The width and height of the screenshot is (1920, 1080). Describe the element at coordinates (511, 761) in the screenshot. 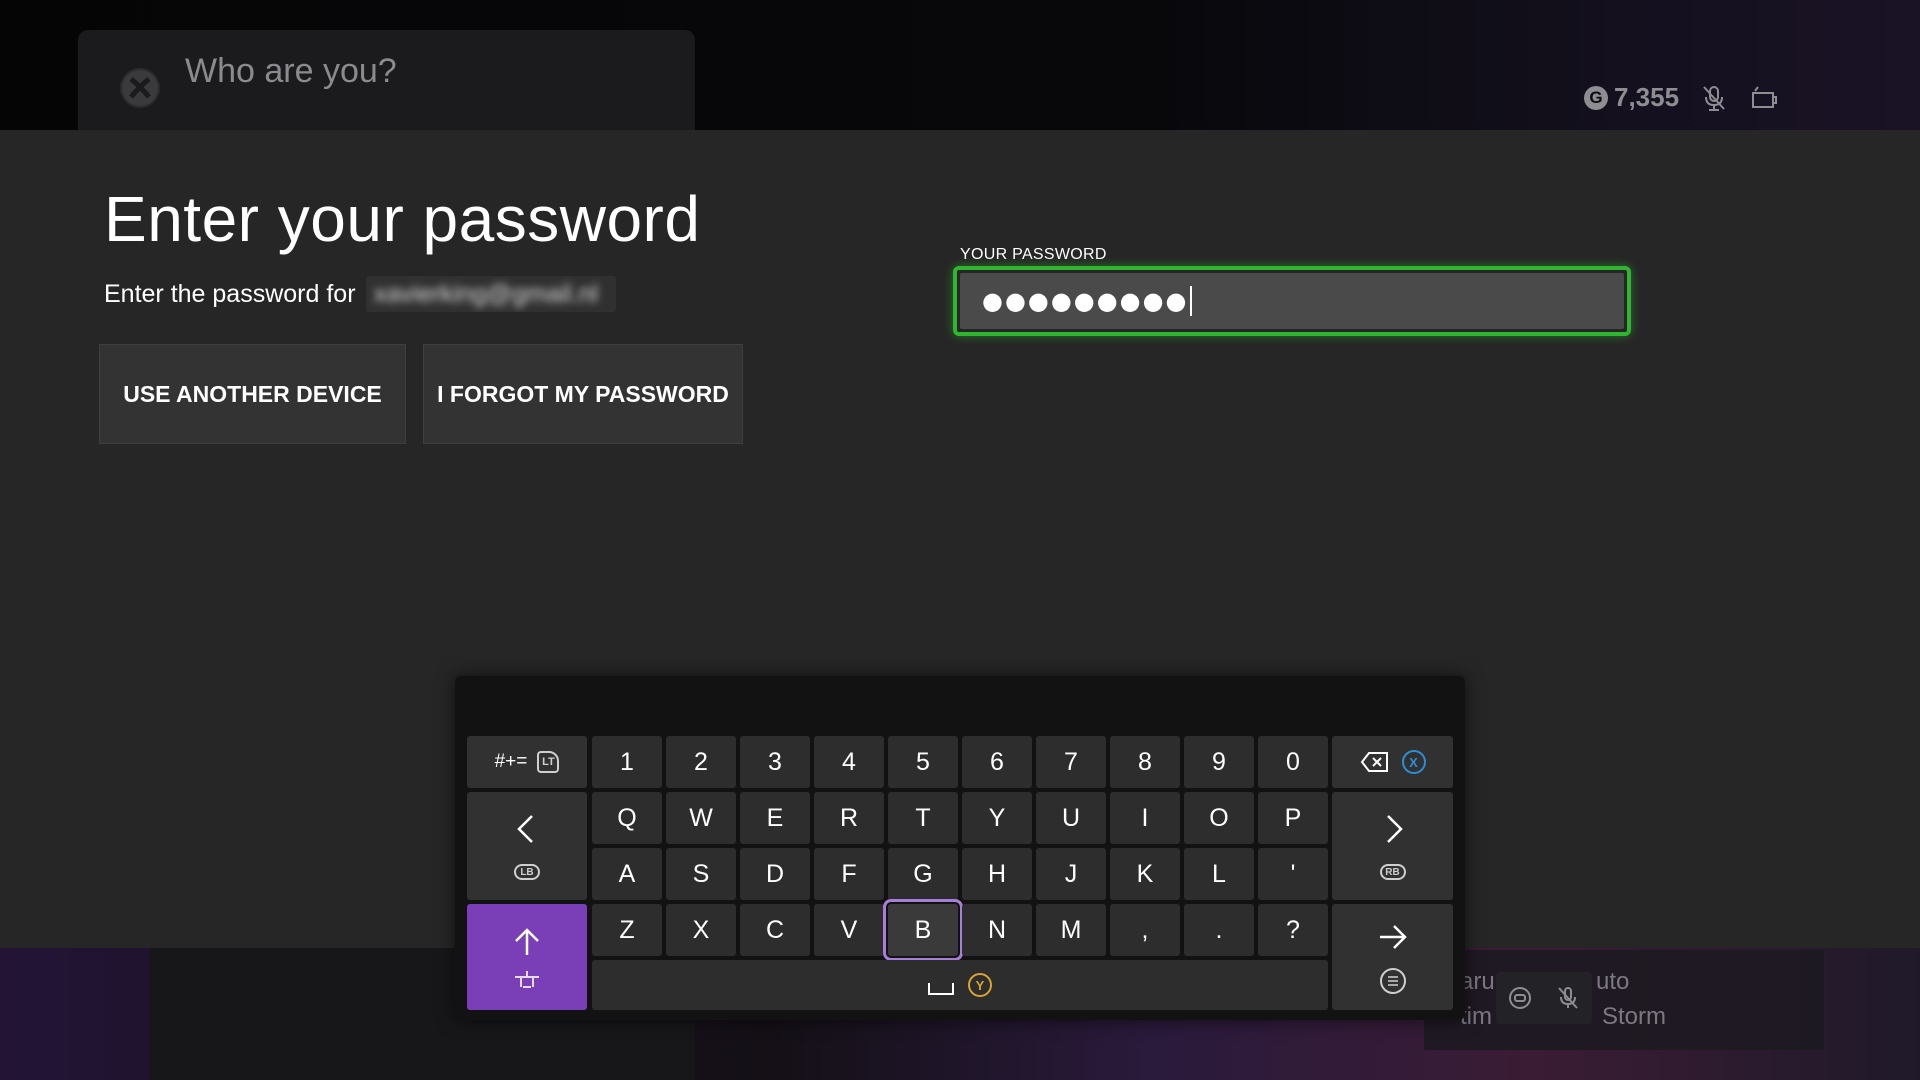

I see `symbols-key-label: #+=` at that location.